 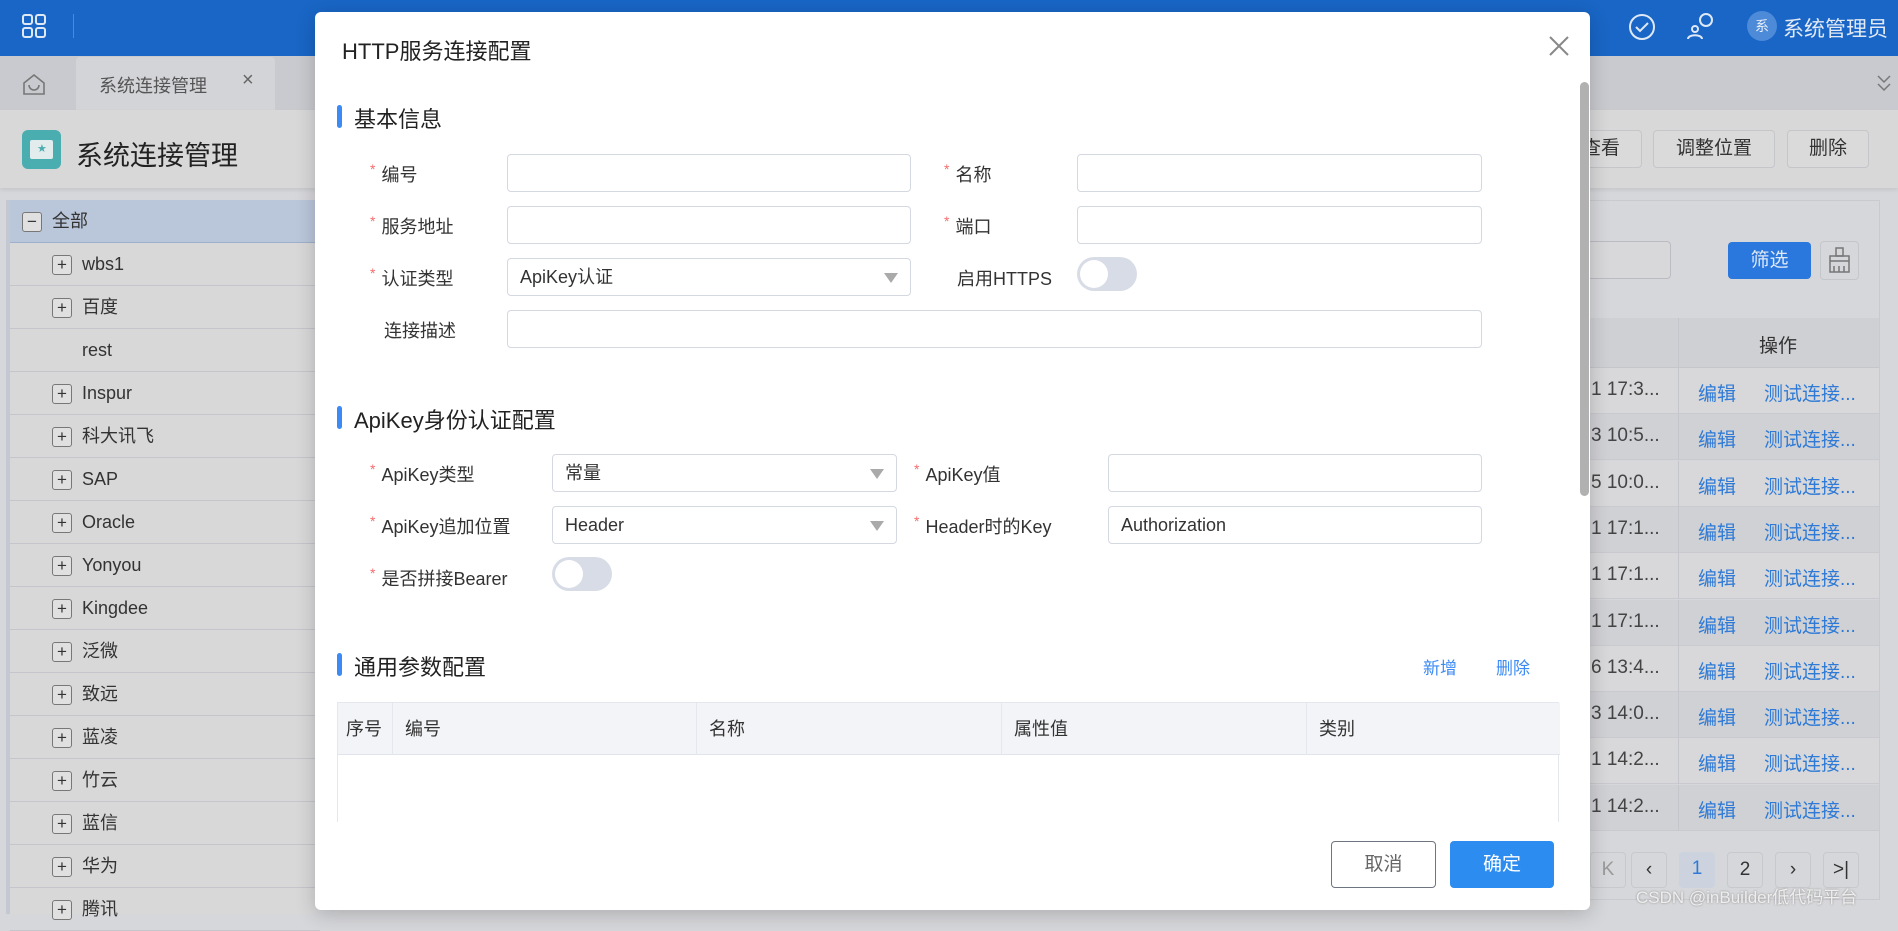 What do you see at coordinates (724, 525) in the screenshot?
I see `apikey-position-select: Header` at bounding box center [724, 525].